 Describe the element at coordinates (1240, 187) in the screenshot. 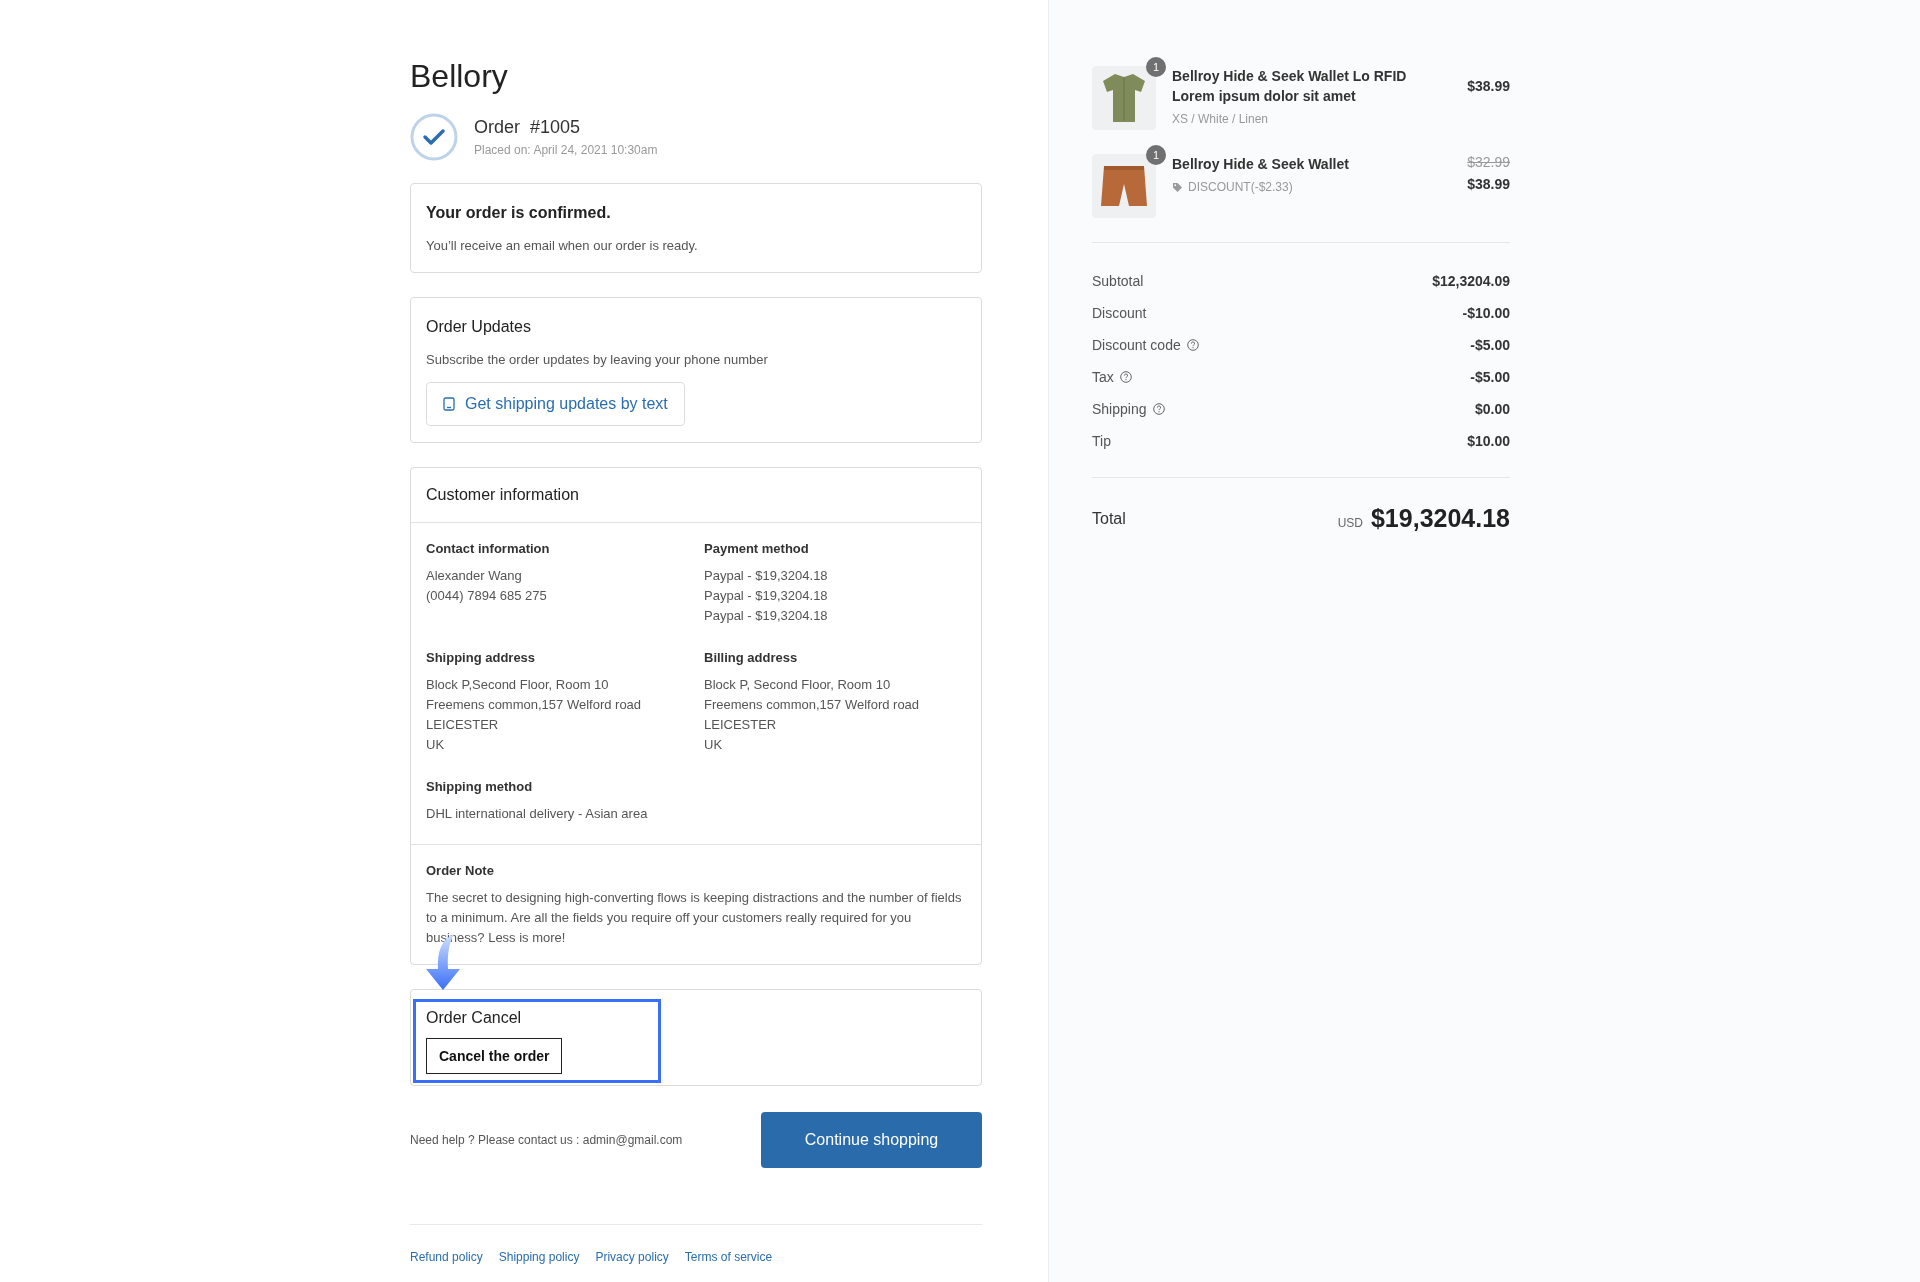

I see `discount-label: DISCOUNT(-$2.33)` at that location.